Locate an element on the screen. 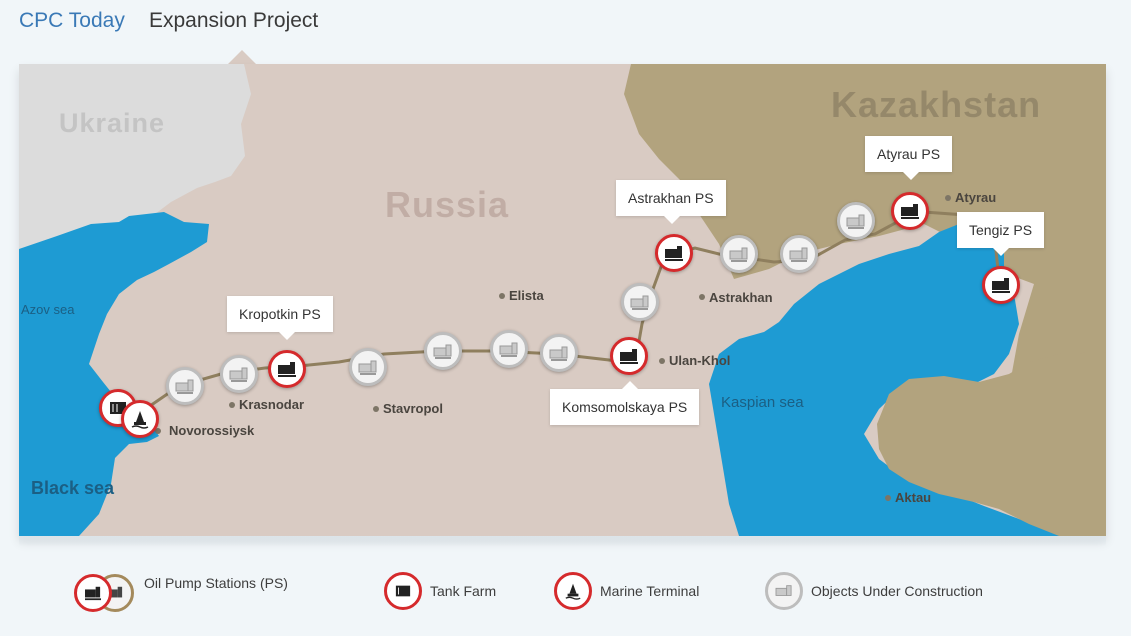  pump-station-komsomolskaya is located at coordinates (629, 356).